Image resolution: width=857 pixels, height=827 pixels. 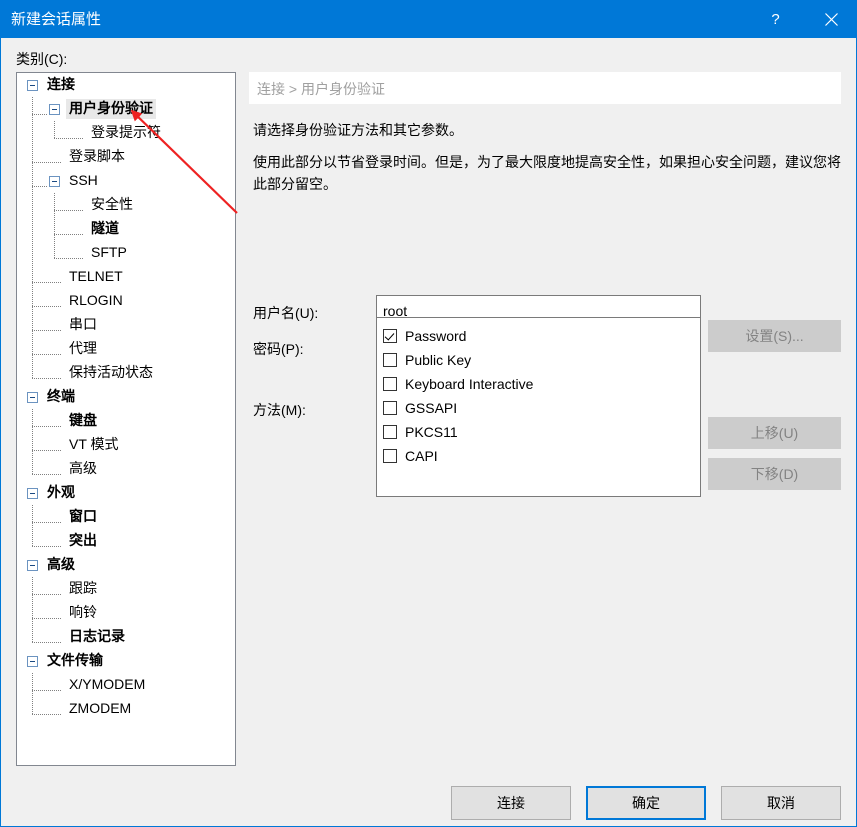 What do you see at coordinates (105, 228) in the screenshot?
I see `tree-item-label: 隧道` at bounding box center [105, 228].